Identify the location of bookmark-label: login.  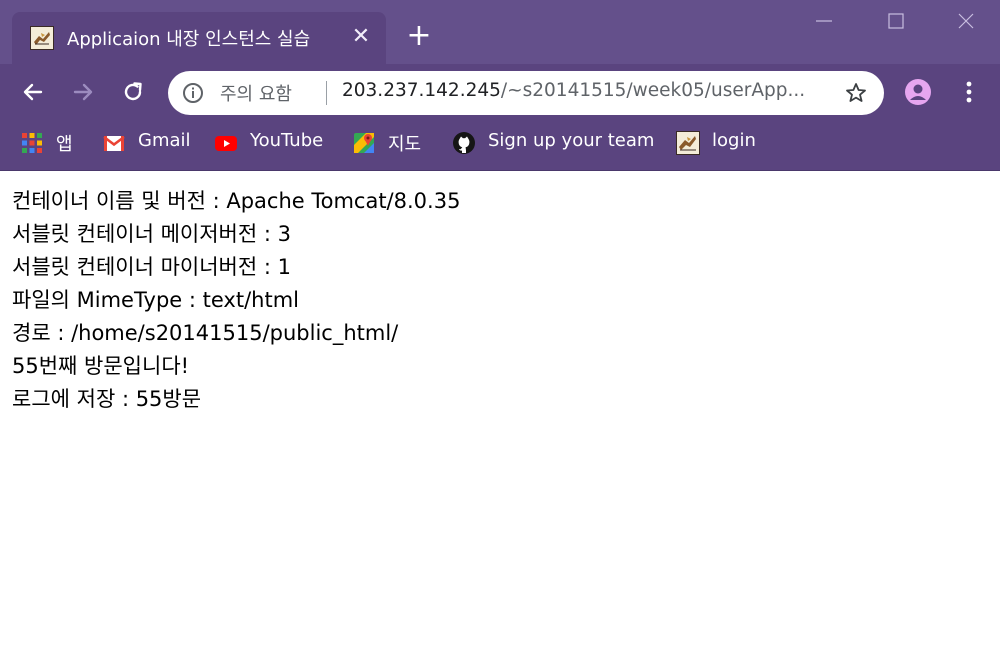
(734, 140).